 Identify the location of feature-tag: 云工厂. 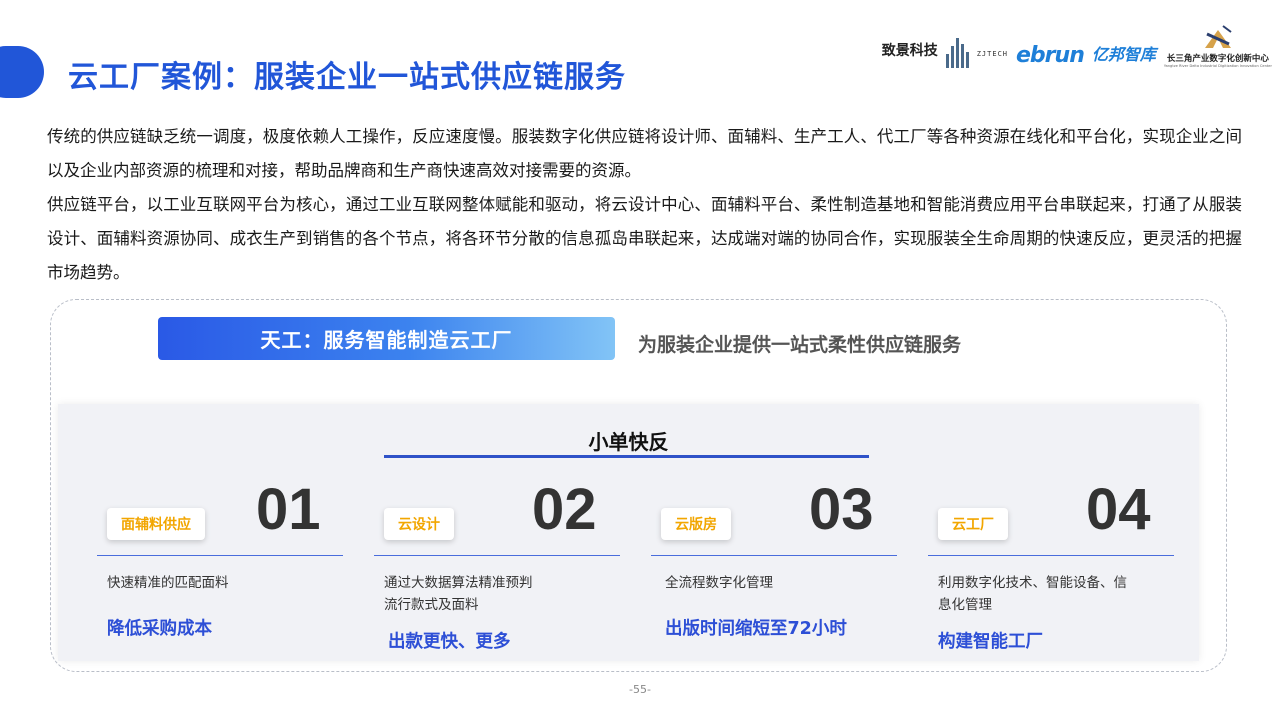
(973, 524).